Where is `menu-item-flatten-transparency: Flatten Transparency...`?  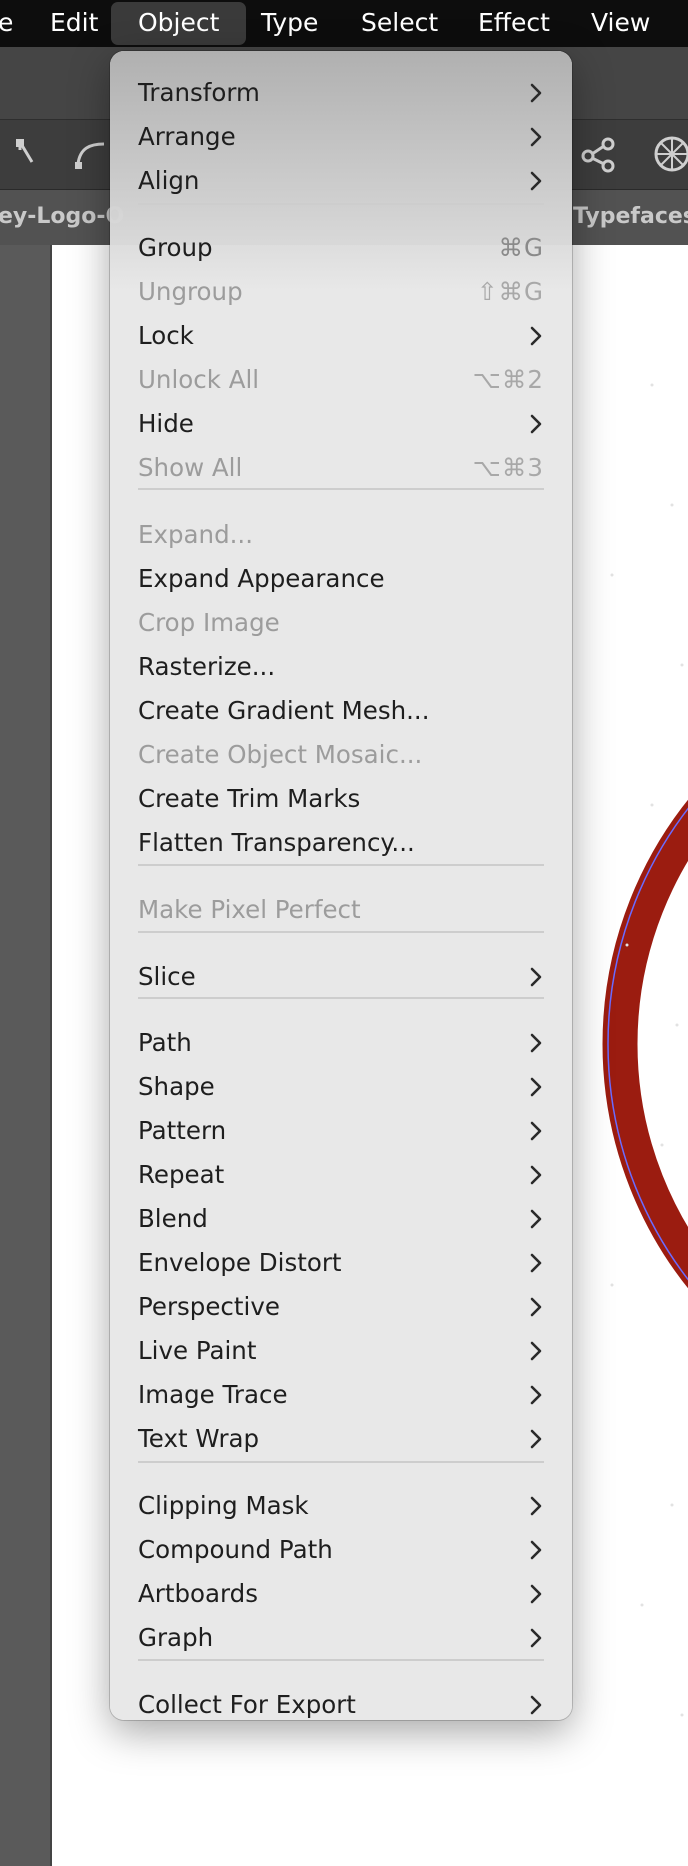
menu-item-flatten-transparency: Flatten Transparency... is located at coordinates (341, 843).